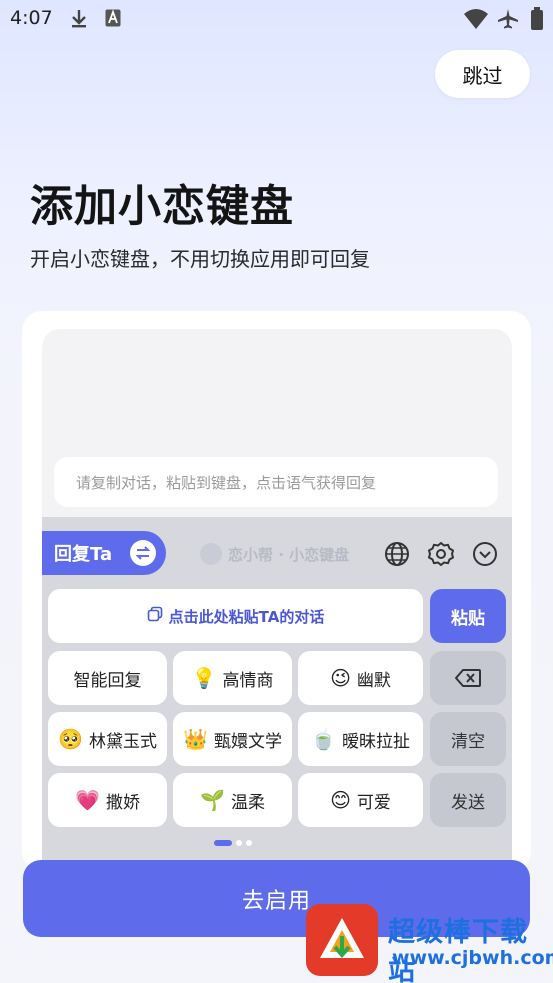 This screenshot has height=983, width=553. I want to click on paste-conversation-area: 点击此处粘贴TA的对话, so click(235, 616).